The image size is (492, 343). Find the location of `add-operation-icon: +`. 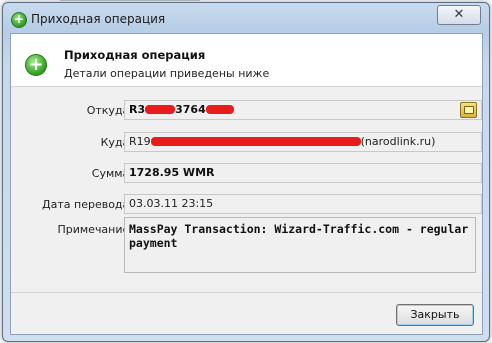

add-operation-icon: + is located at coordinates (36, 65).